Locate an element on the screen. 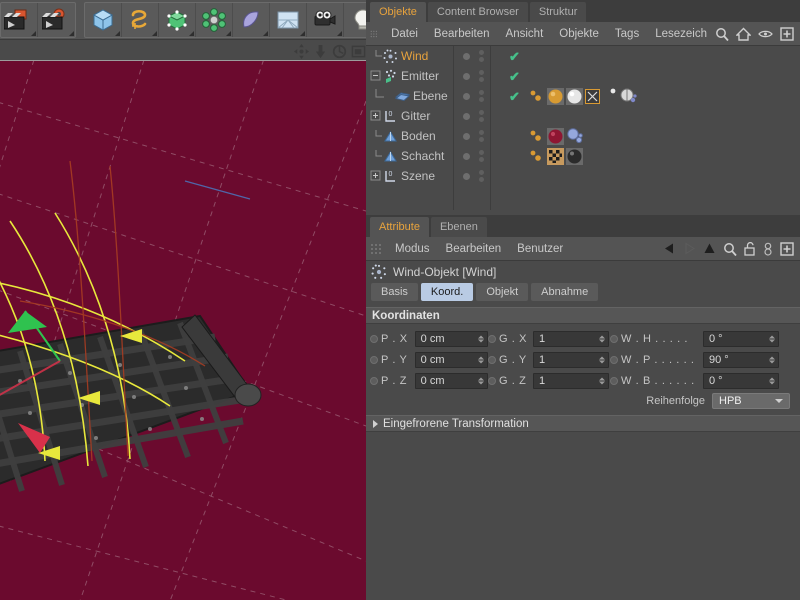 The height and width of the screenshot is (600, 800). gy-input: 1 is located at coordinates (571, 359).